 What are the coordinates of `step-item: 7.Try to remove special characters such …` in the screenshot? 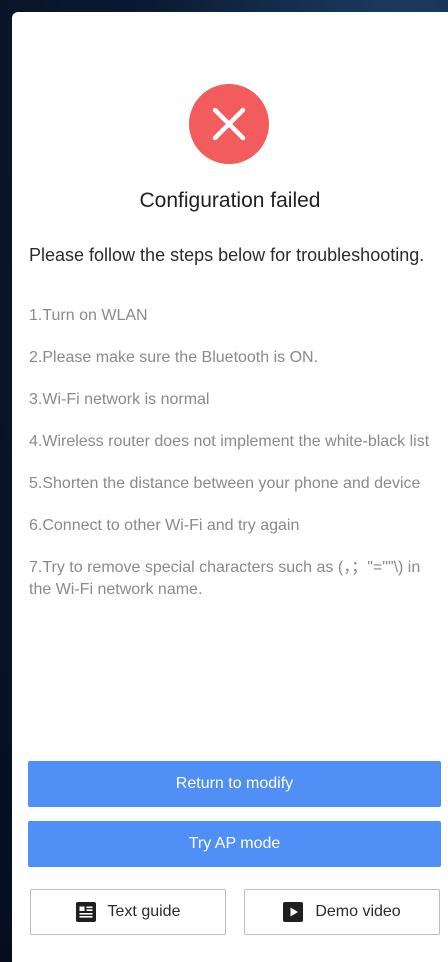 It's located at (225, 578).